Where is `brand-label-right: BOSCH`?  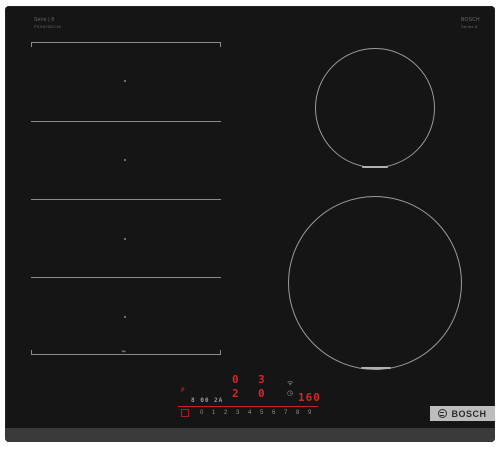
brand-label-right: BOSCH is located at coordinates (470, 20).